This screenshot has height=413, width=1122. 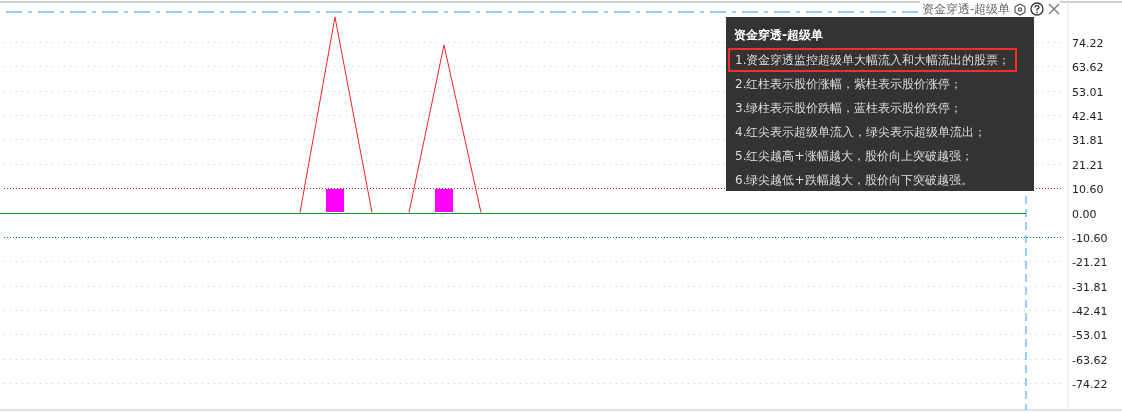 What do you see at coordinates (1090, 311) in the screenshot?
I see `axis-label: -42.41` at bounding box center [1090, 311].